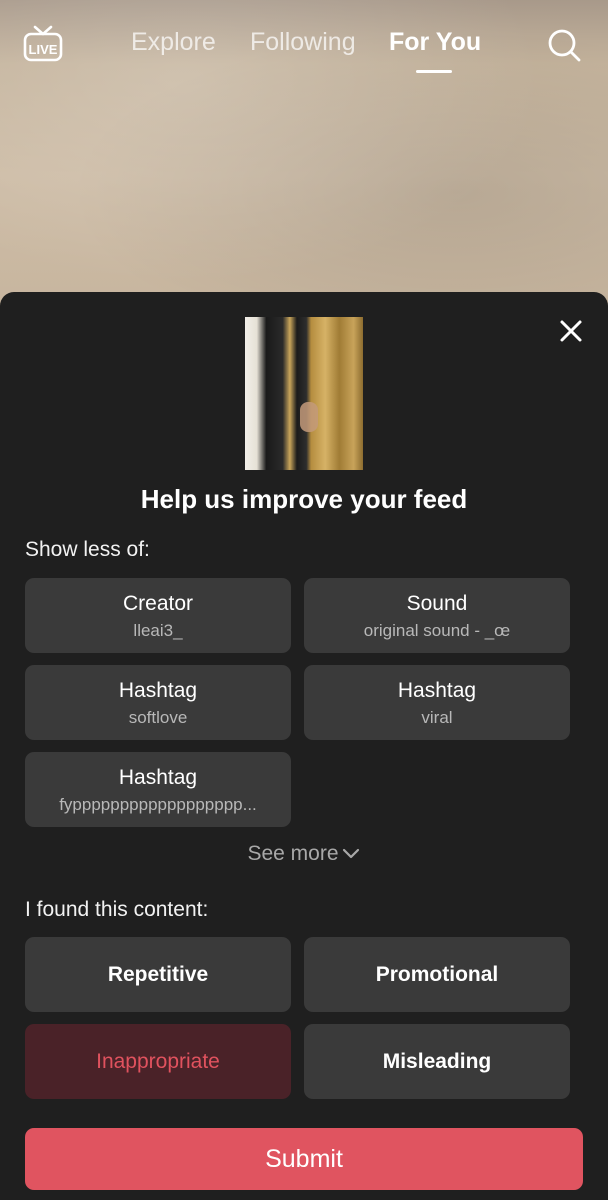 This screenshot has width=608, height=1200. What do you see at coordinates (158, 615) in the screenshot?
I see `show-less-creator-button: Creator lleai3_` at bounding box center [158, 615].